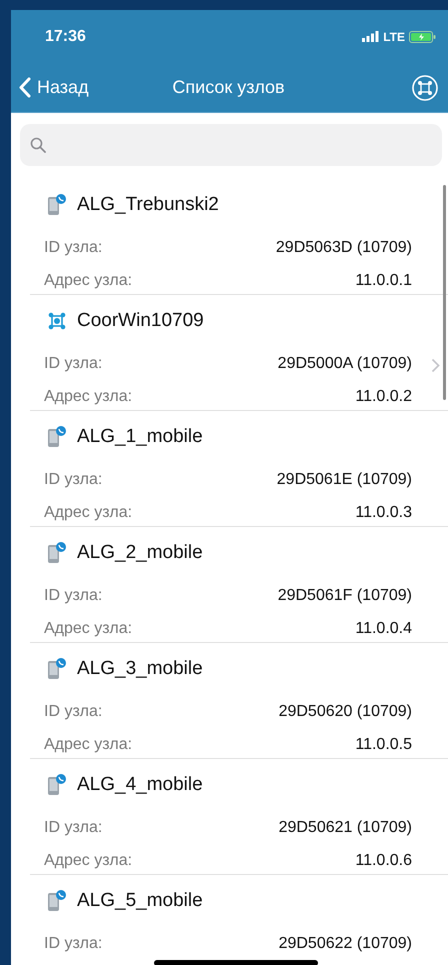 The image size is (448, 965). Describe the element at coordinates (140, 901) in the screenshot. I see `node-name: ALG_5_mobile` at that location.